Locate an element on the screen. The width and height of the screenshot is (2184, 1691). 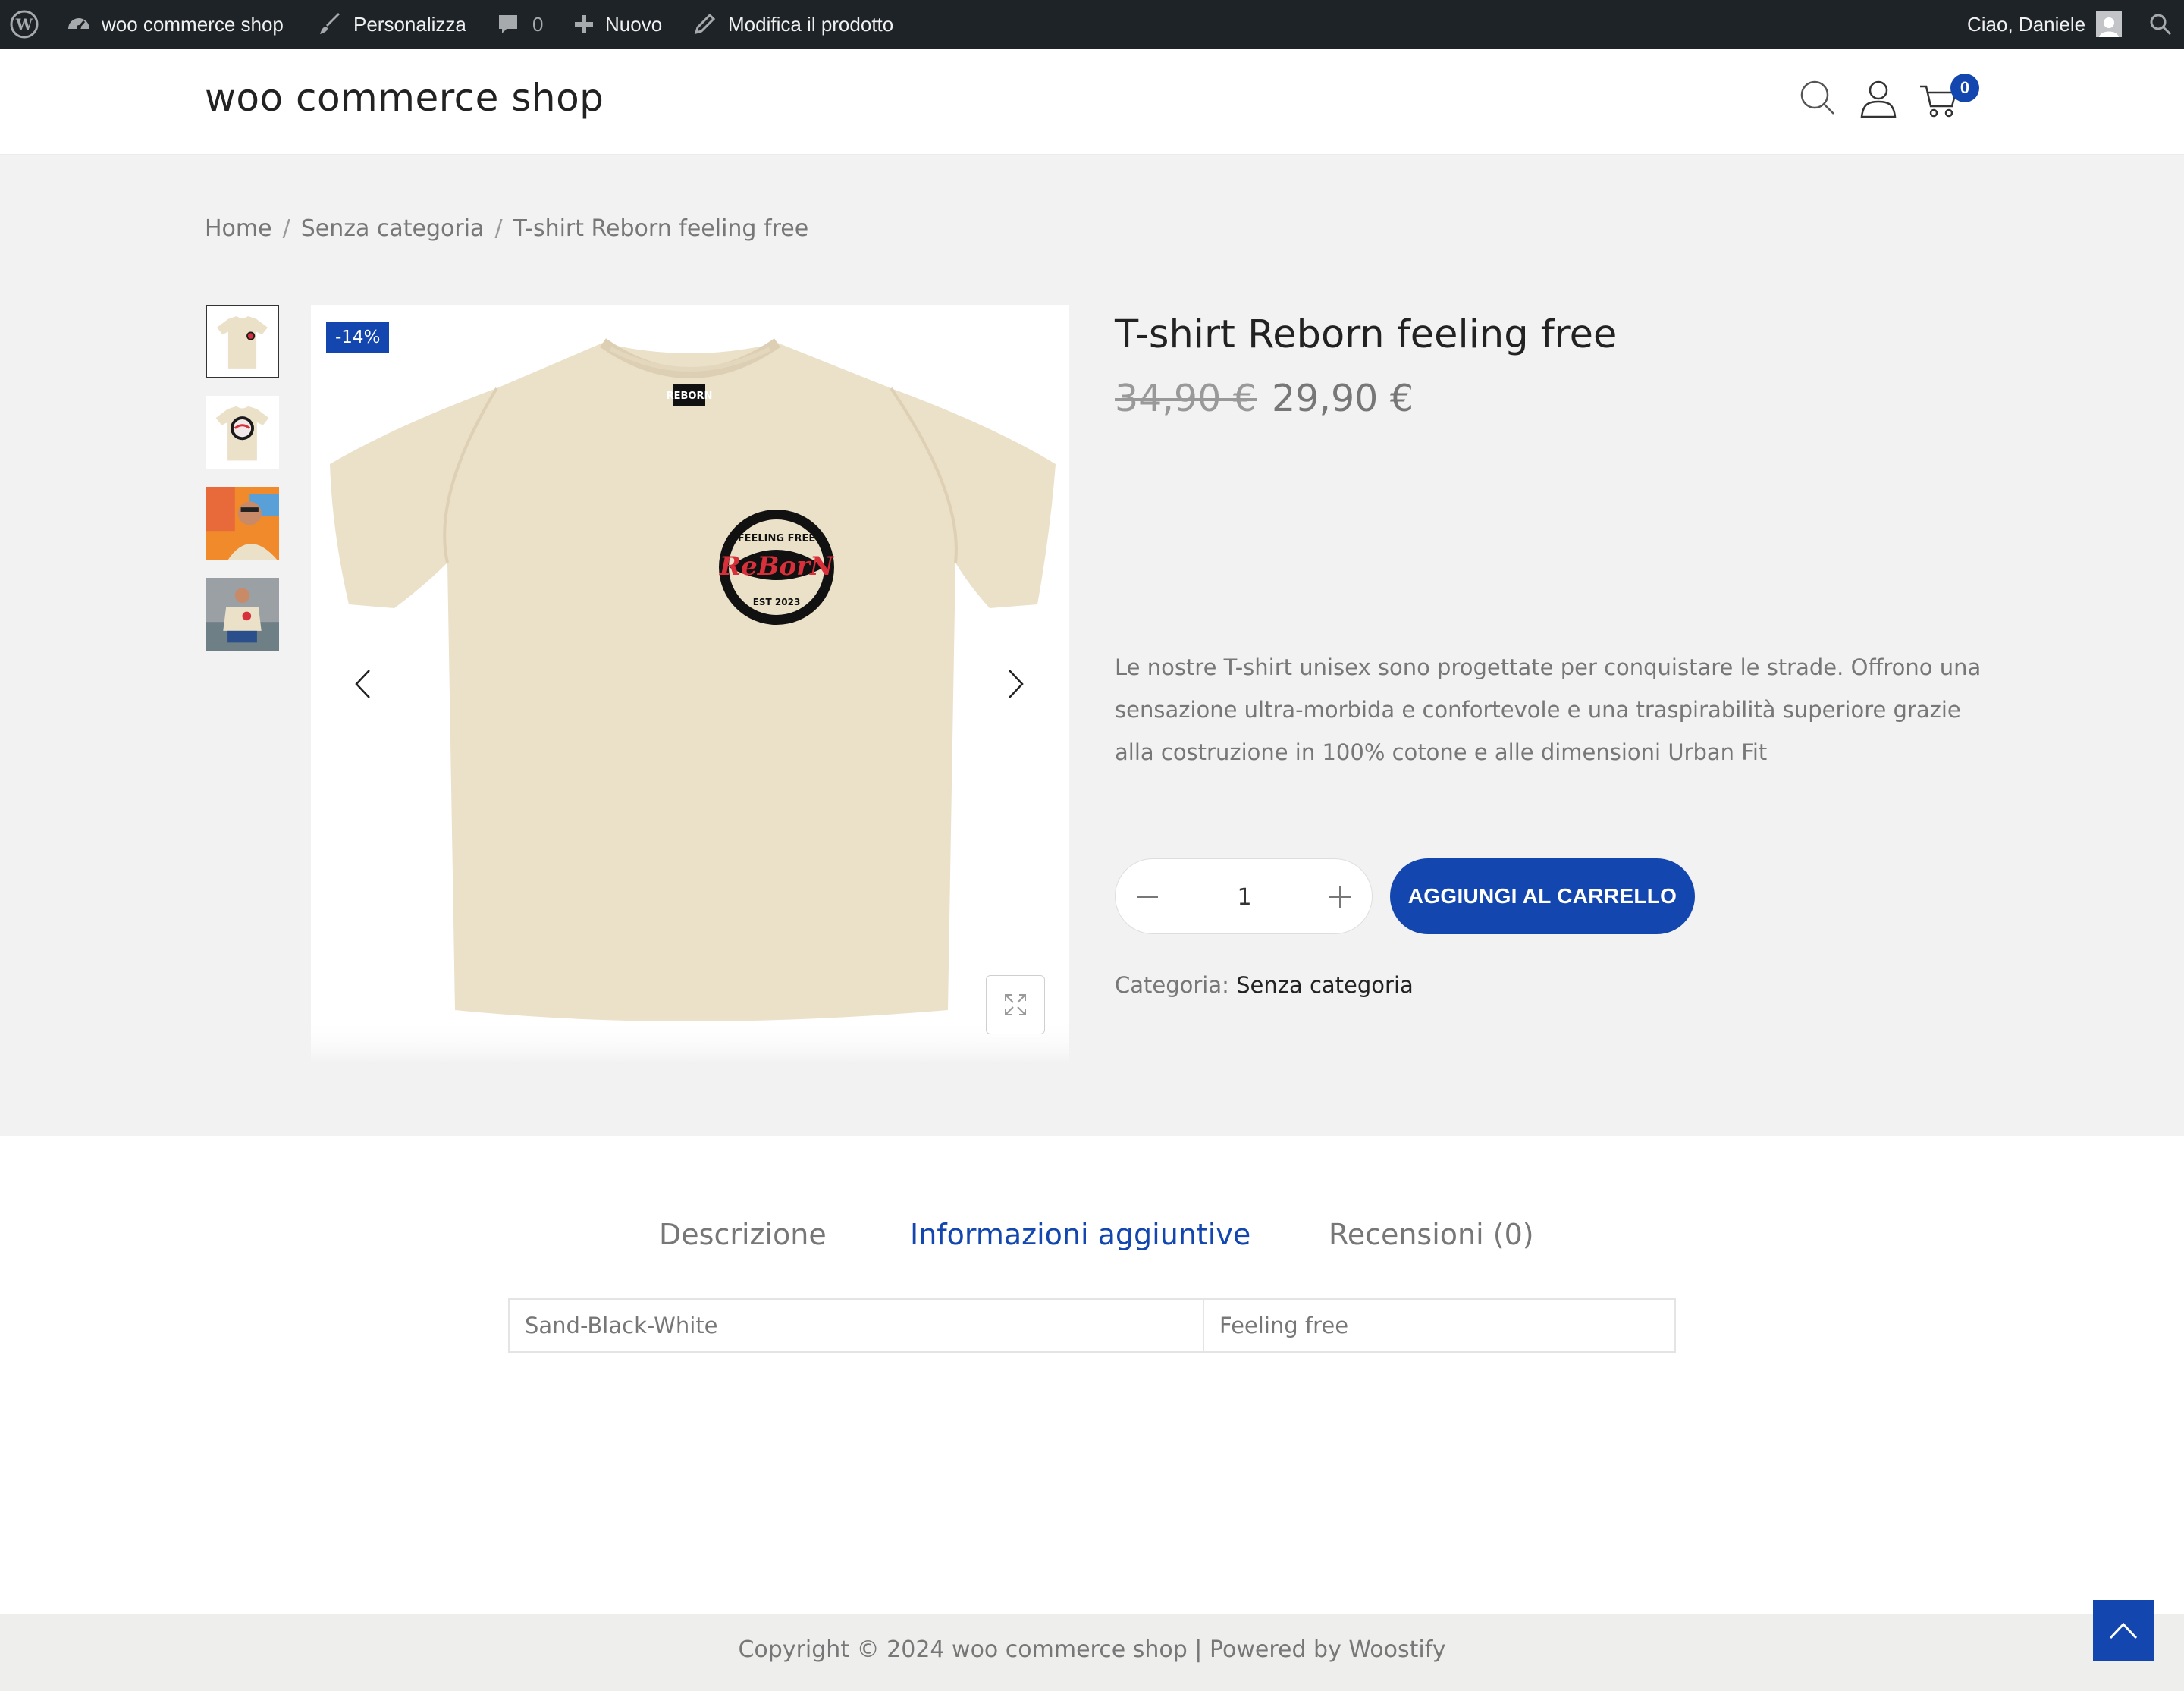
svg-text: EST 2023 is located at coordinates (777, 602).